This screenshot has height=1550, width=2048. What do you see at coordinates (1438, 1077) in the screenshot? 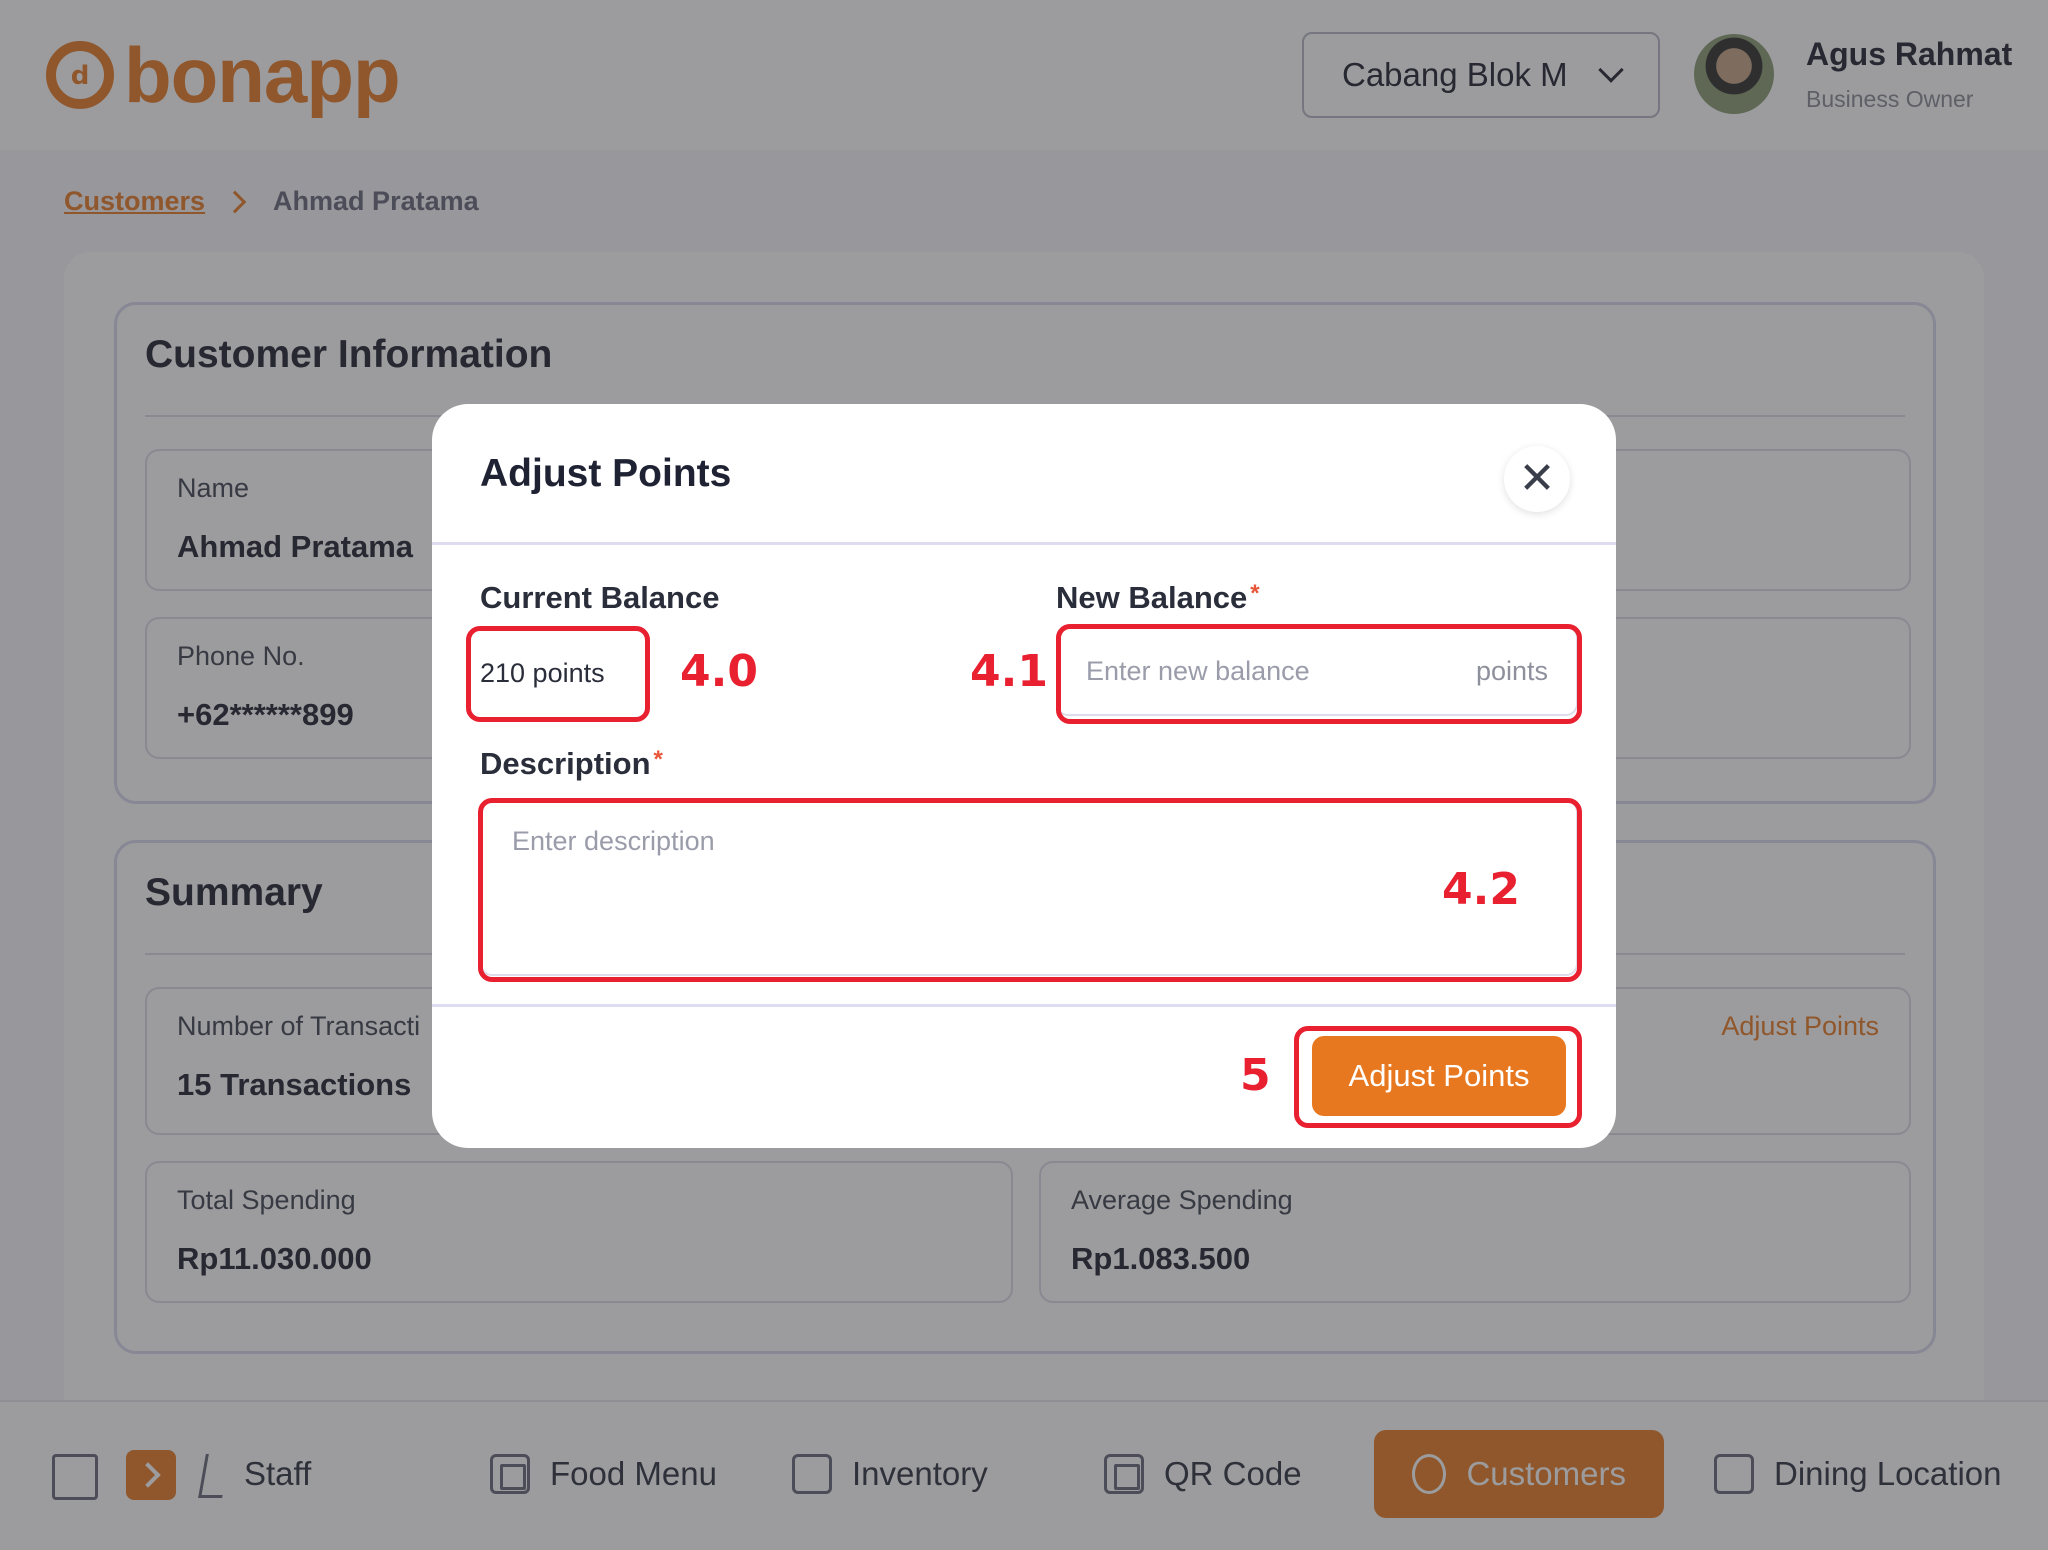
I see `highlight-submit-button` at bounding box center [1438, 1077].